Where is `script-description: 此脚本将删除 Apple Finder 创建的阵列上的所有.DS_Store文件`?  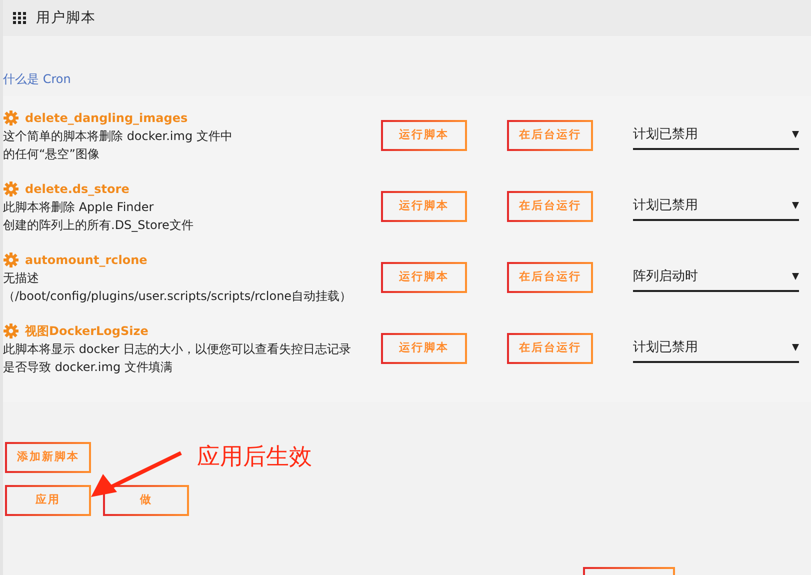
script-description: 此脚本将删除 Apple Finder 创建的阵列上的所有.DS_Store文件 is located at coordinates (98, 216).